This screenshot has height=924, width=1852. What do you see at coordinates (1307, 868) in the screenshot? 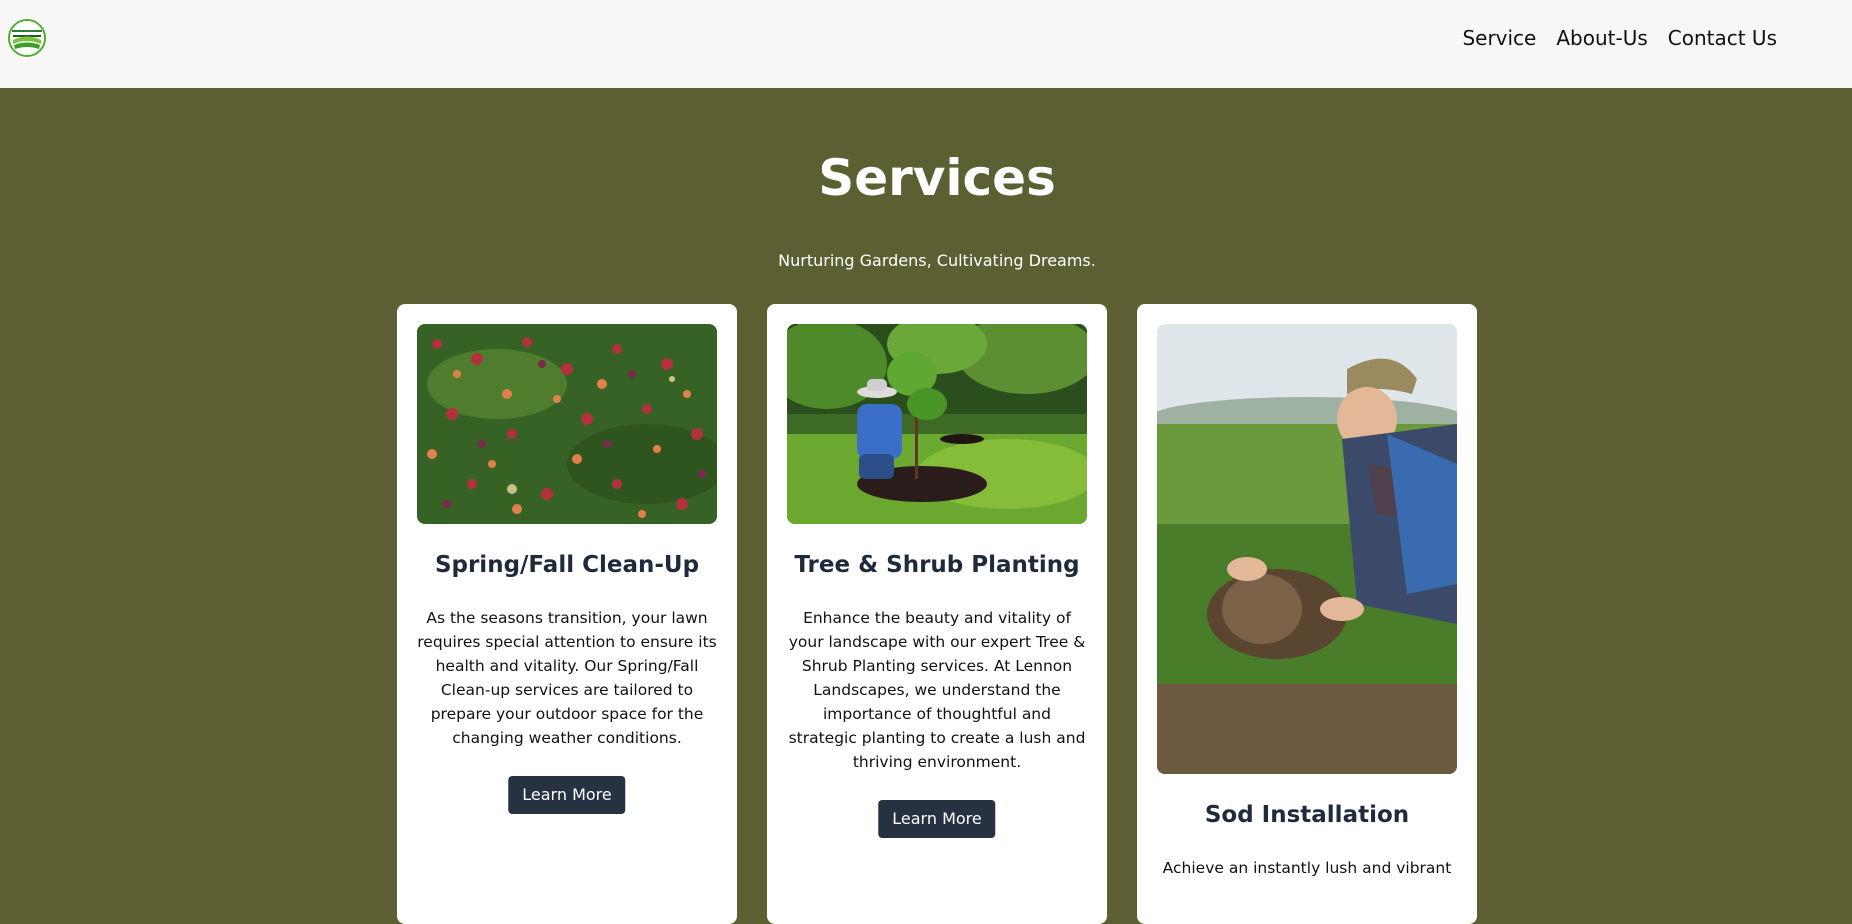
I see `card-description: Achieve an instantly lush and vibrant` at bounding box center [1307, 868].